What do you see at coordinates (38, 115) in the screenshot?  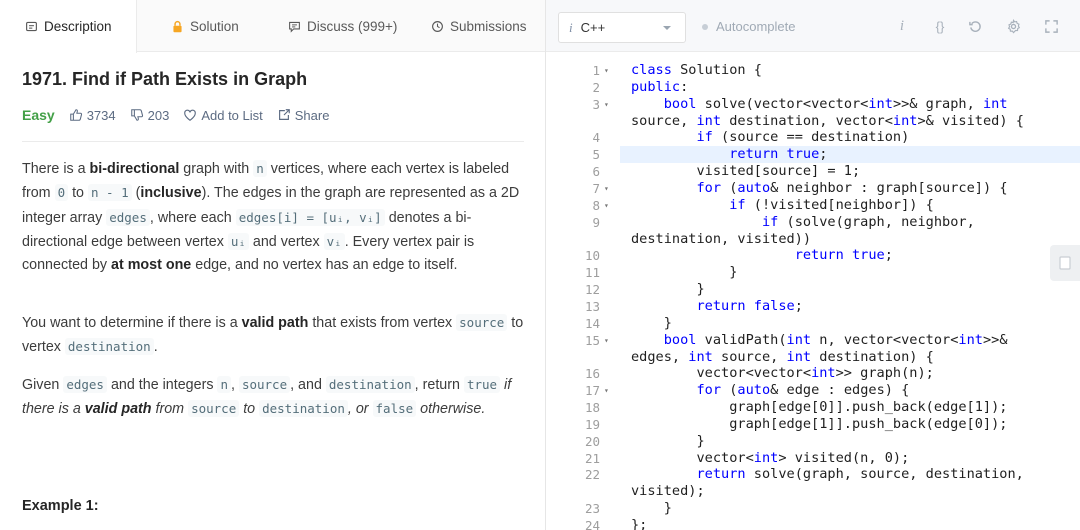 I see `difficulty-badge: Easy` at bounding box center [38, 115].